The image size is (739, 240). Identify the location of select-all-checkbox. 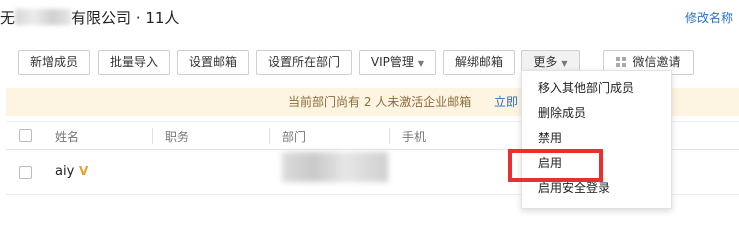
(25, 135).